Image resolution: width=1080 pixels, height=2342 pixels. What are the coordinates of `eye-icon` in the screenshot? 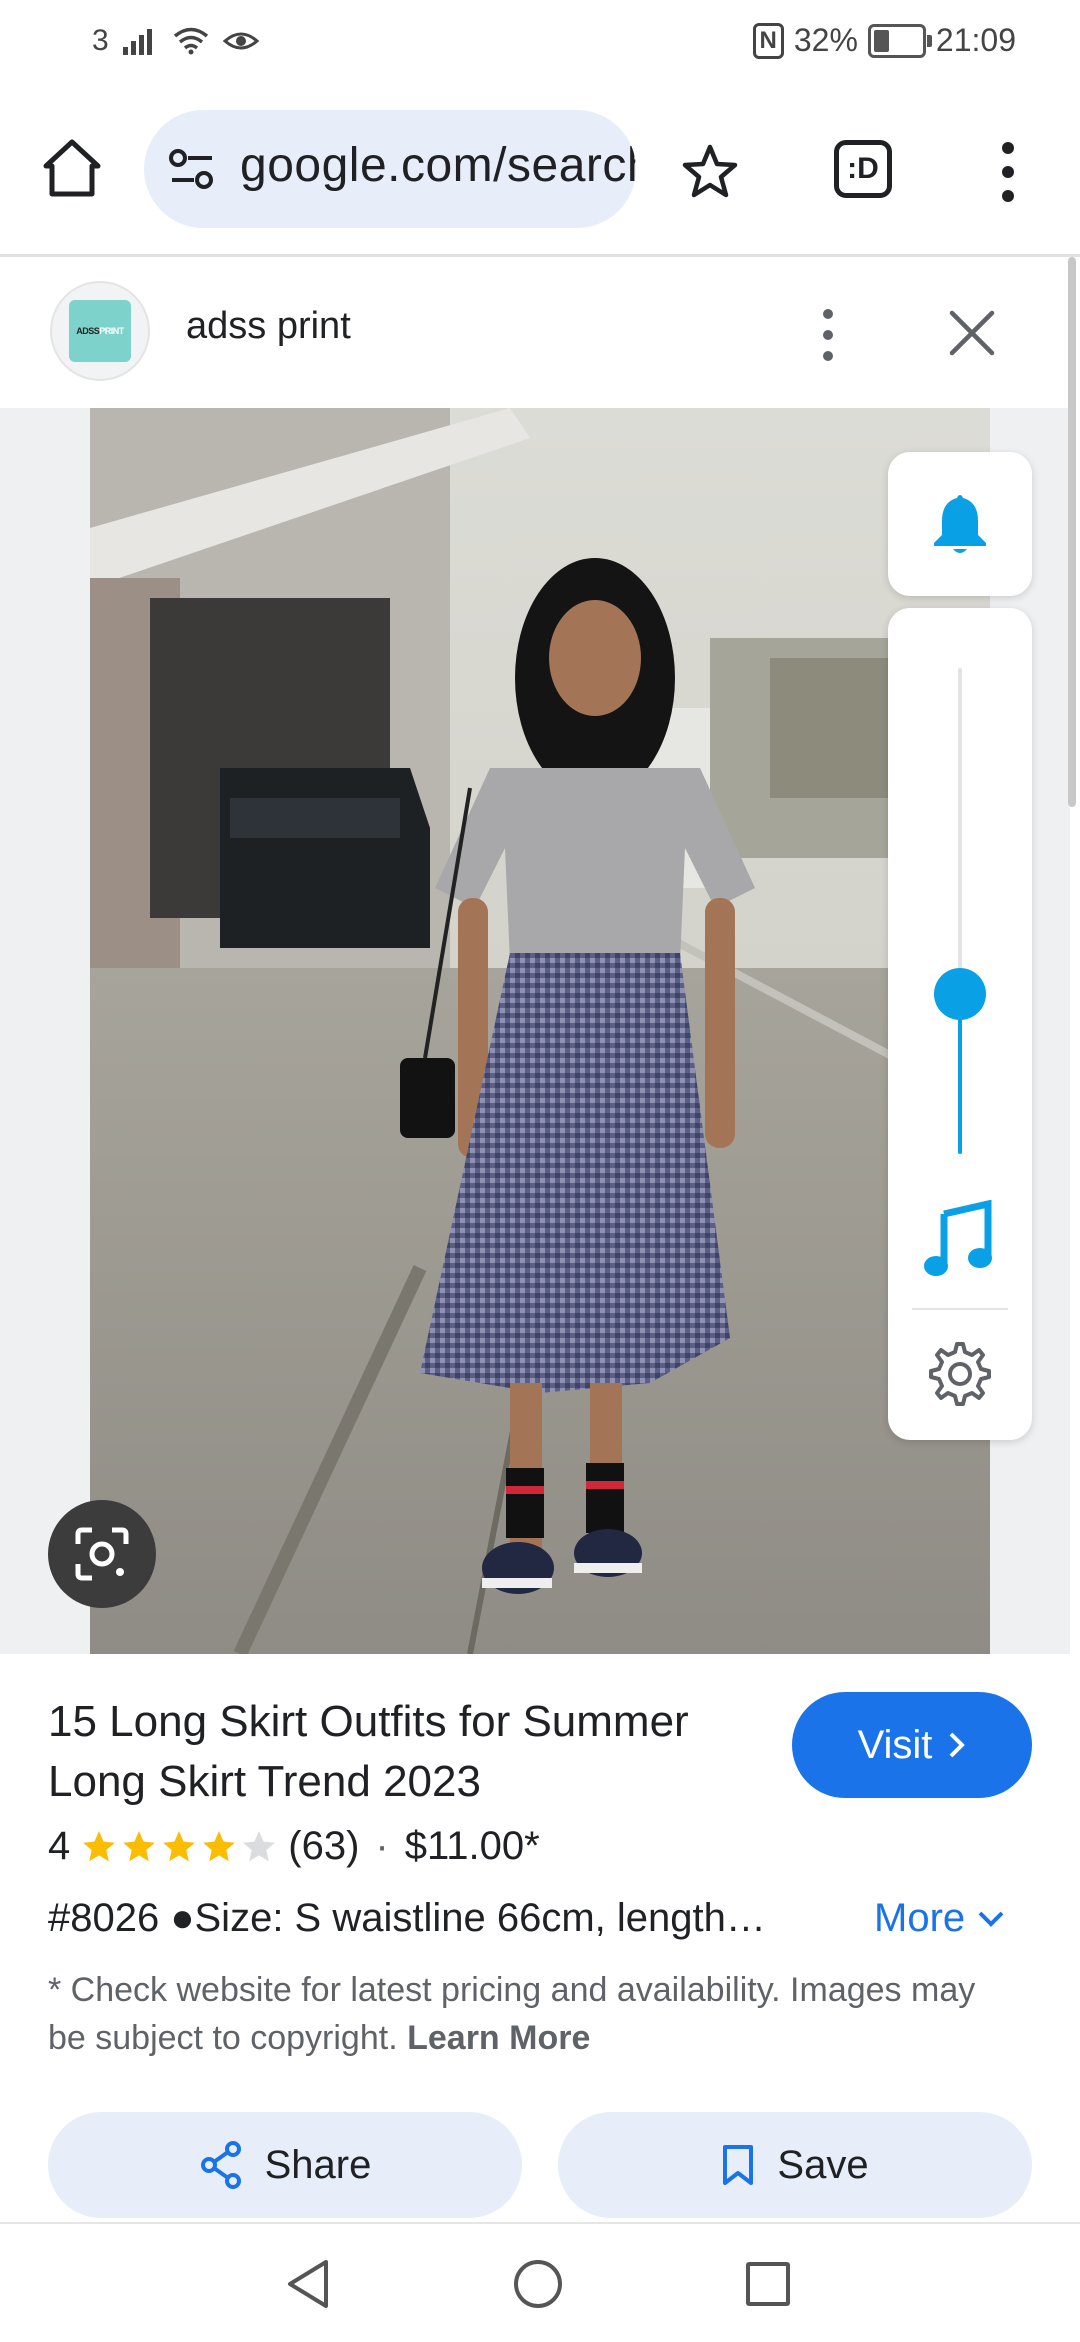 It's located at (240, 41).